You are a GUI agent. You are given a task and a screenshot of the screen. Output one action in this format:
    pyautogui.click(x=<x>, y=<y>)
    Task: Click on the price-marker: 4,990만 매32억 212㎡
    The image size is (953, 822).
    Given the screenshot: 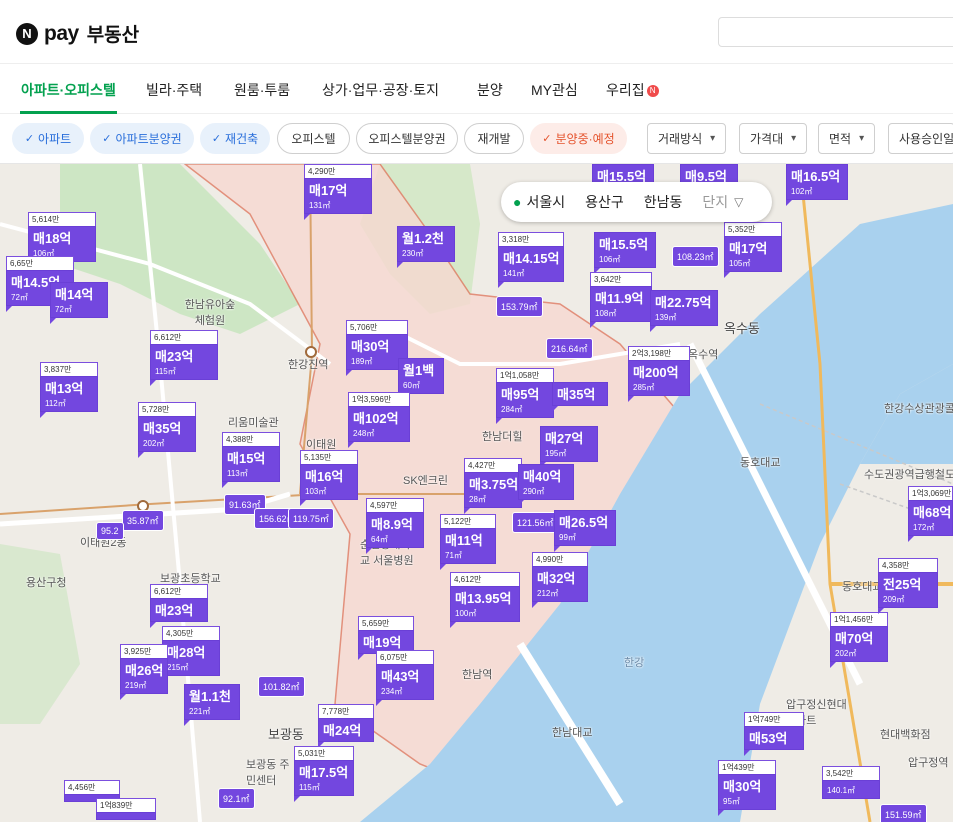 What is the action you would take?
    pyautogui.click(x=560, y=580)
    